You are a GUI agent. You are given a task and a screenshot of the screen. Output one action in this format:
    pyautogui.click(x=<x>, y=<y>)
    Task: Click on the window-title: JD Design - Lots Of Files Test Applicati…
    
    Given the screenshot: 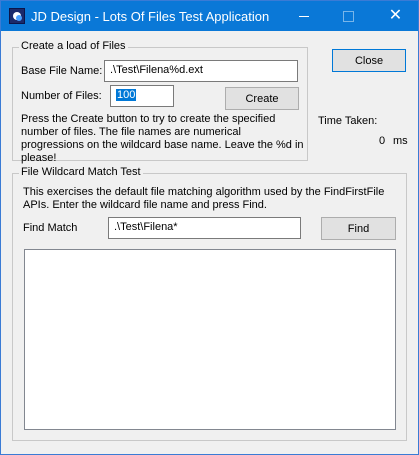 What is the action you would take?
    pyautogui.click(x=150, y=16)
    